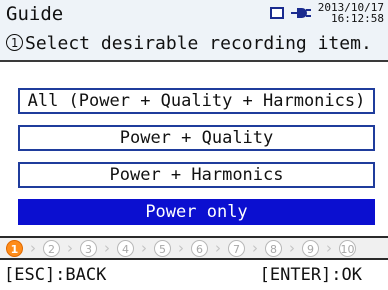 The image size is (388, 290). I want to click on step-number: 4, so click(125, 248).